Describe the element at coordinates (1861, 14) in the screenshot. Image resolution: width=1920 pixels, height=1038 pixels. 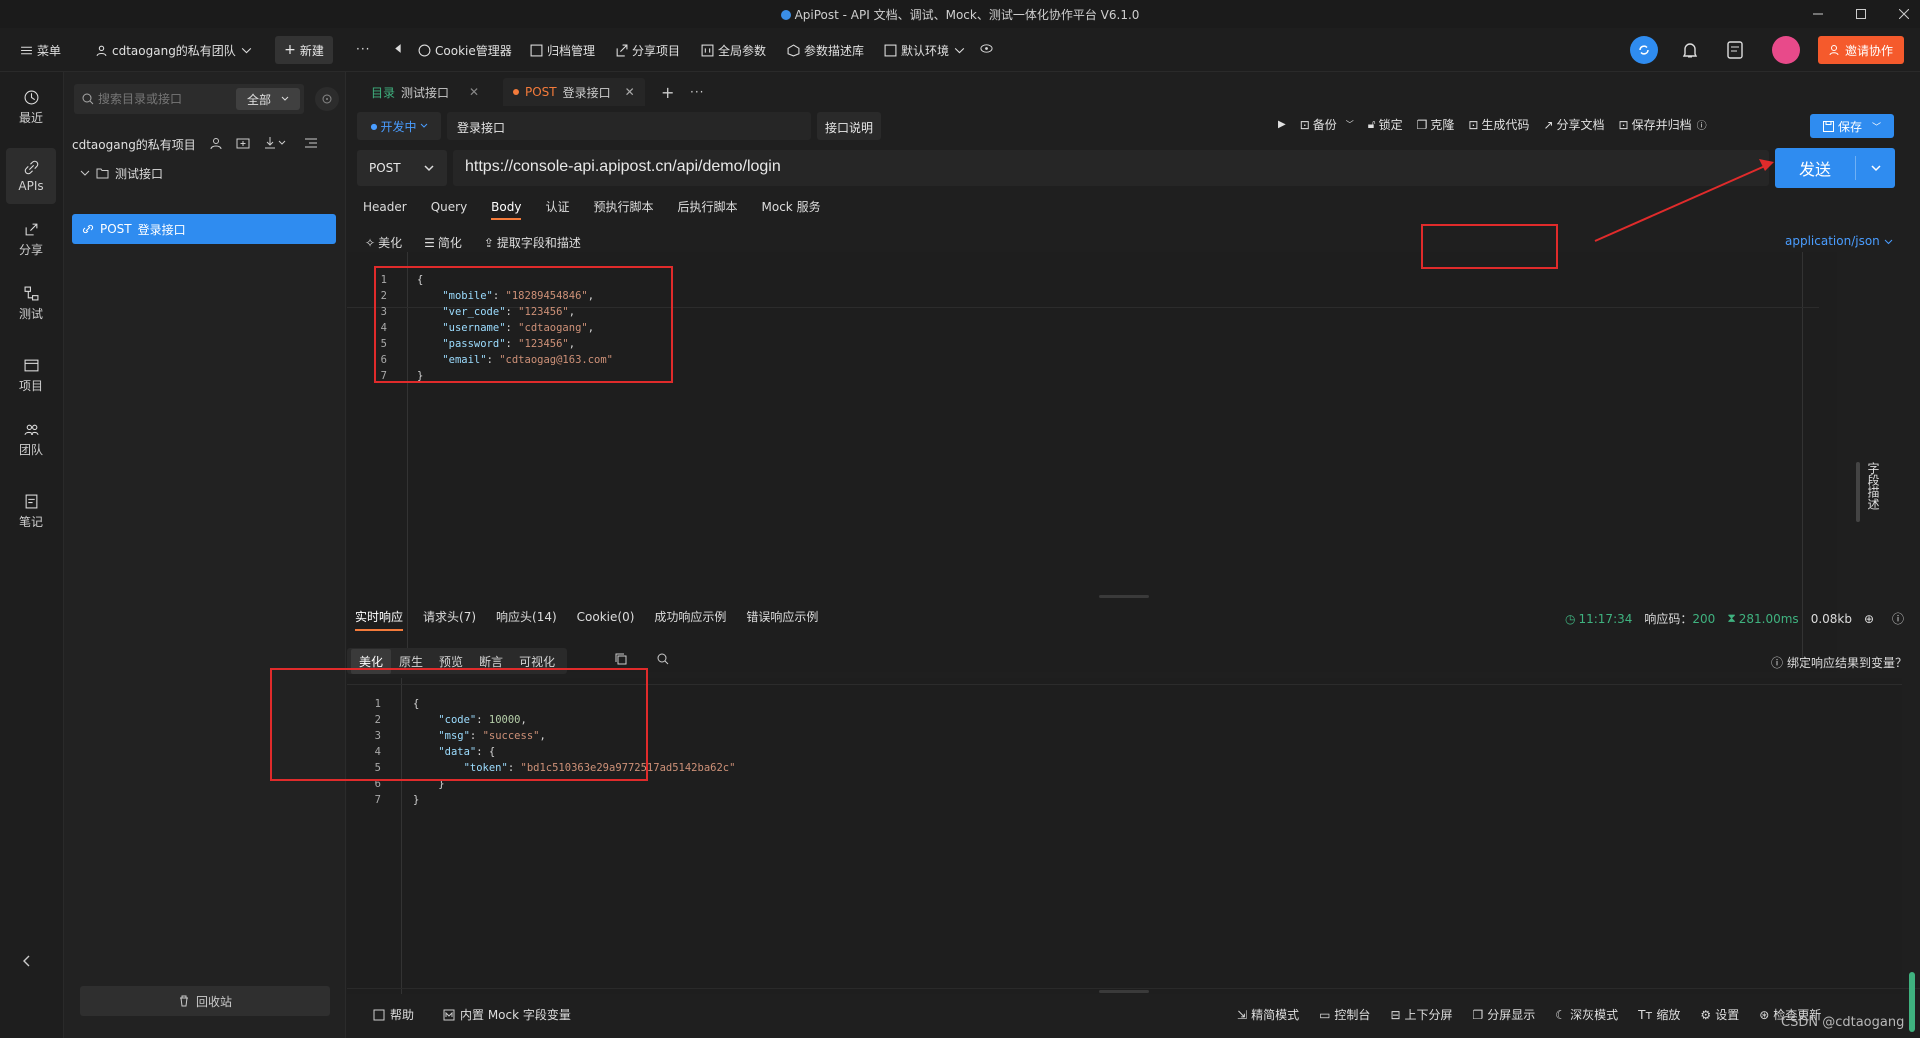
I see `maximize-button` at that location.